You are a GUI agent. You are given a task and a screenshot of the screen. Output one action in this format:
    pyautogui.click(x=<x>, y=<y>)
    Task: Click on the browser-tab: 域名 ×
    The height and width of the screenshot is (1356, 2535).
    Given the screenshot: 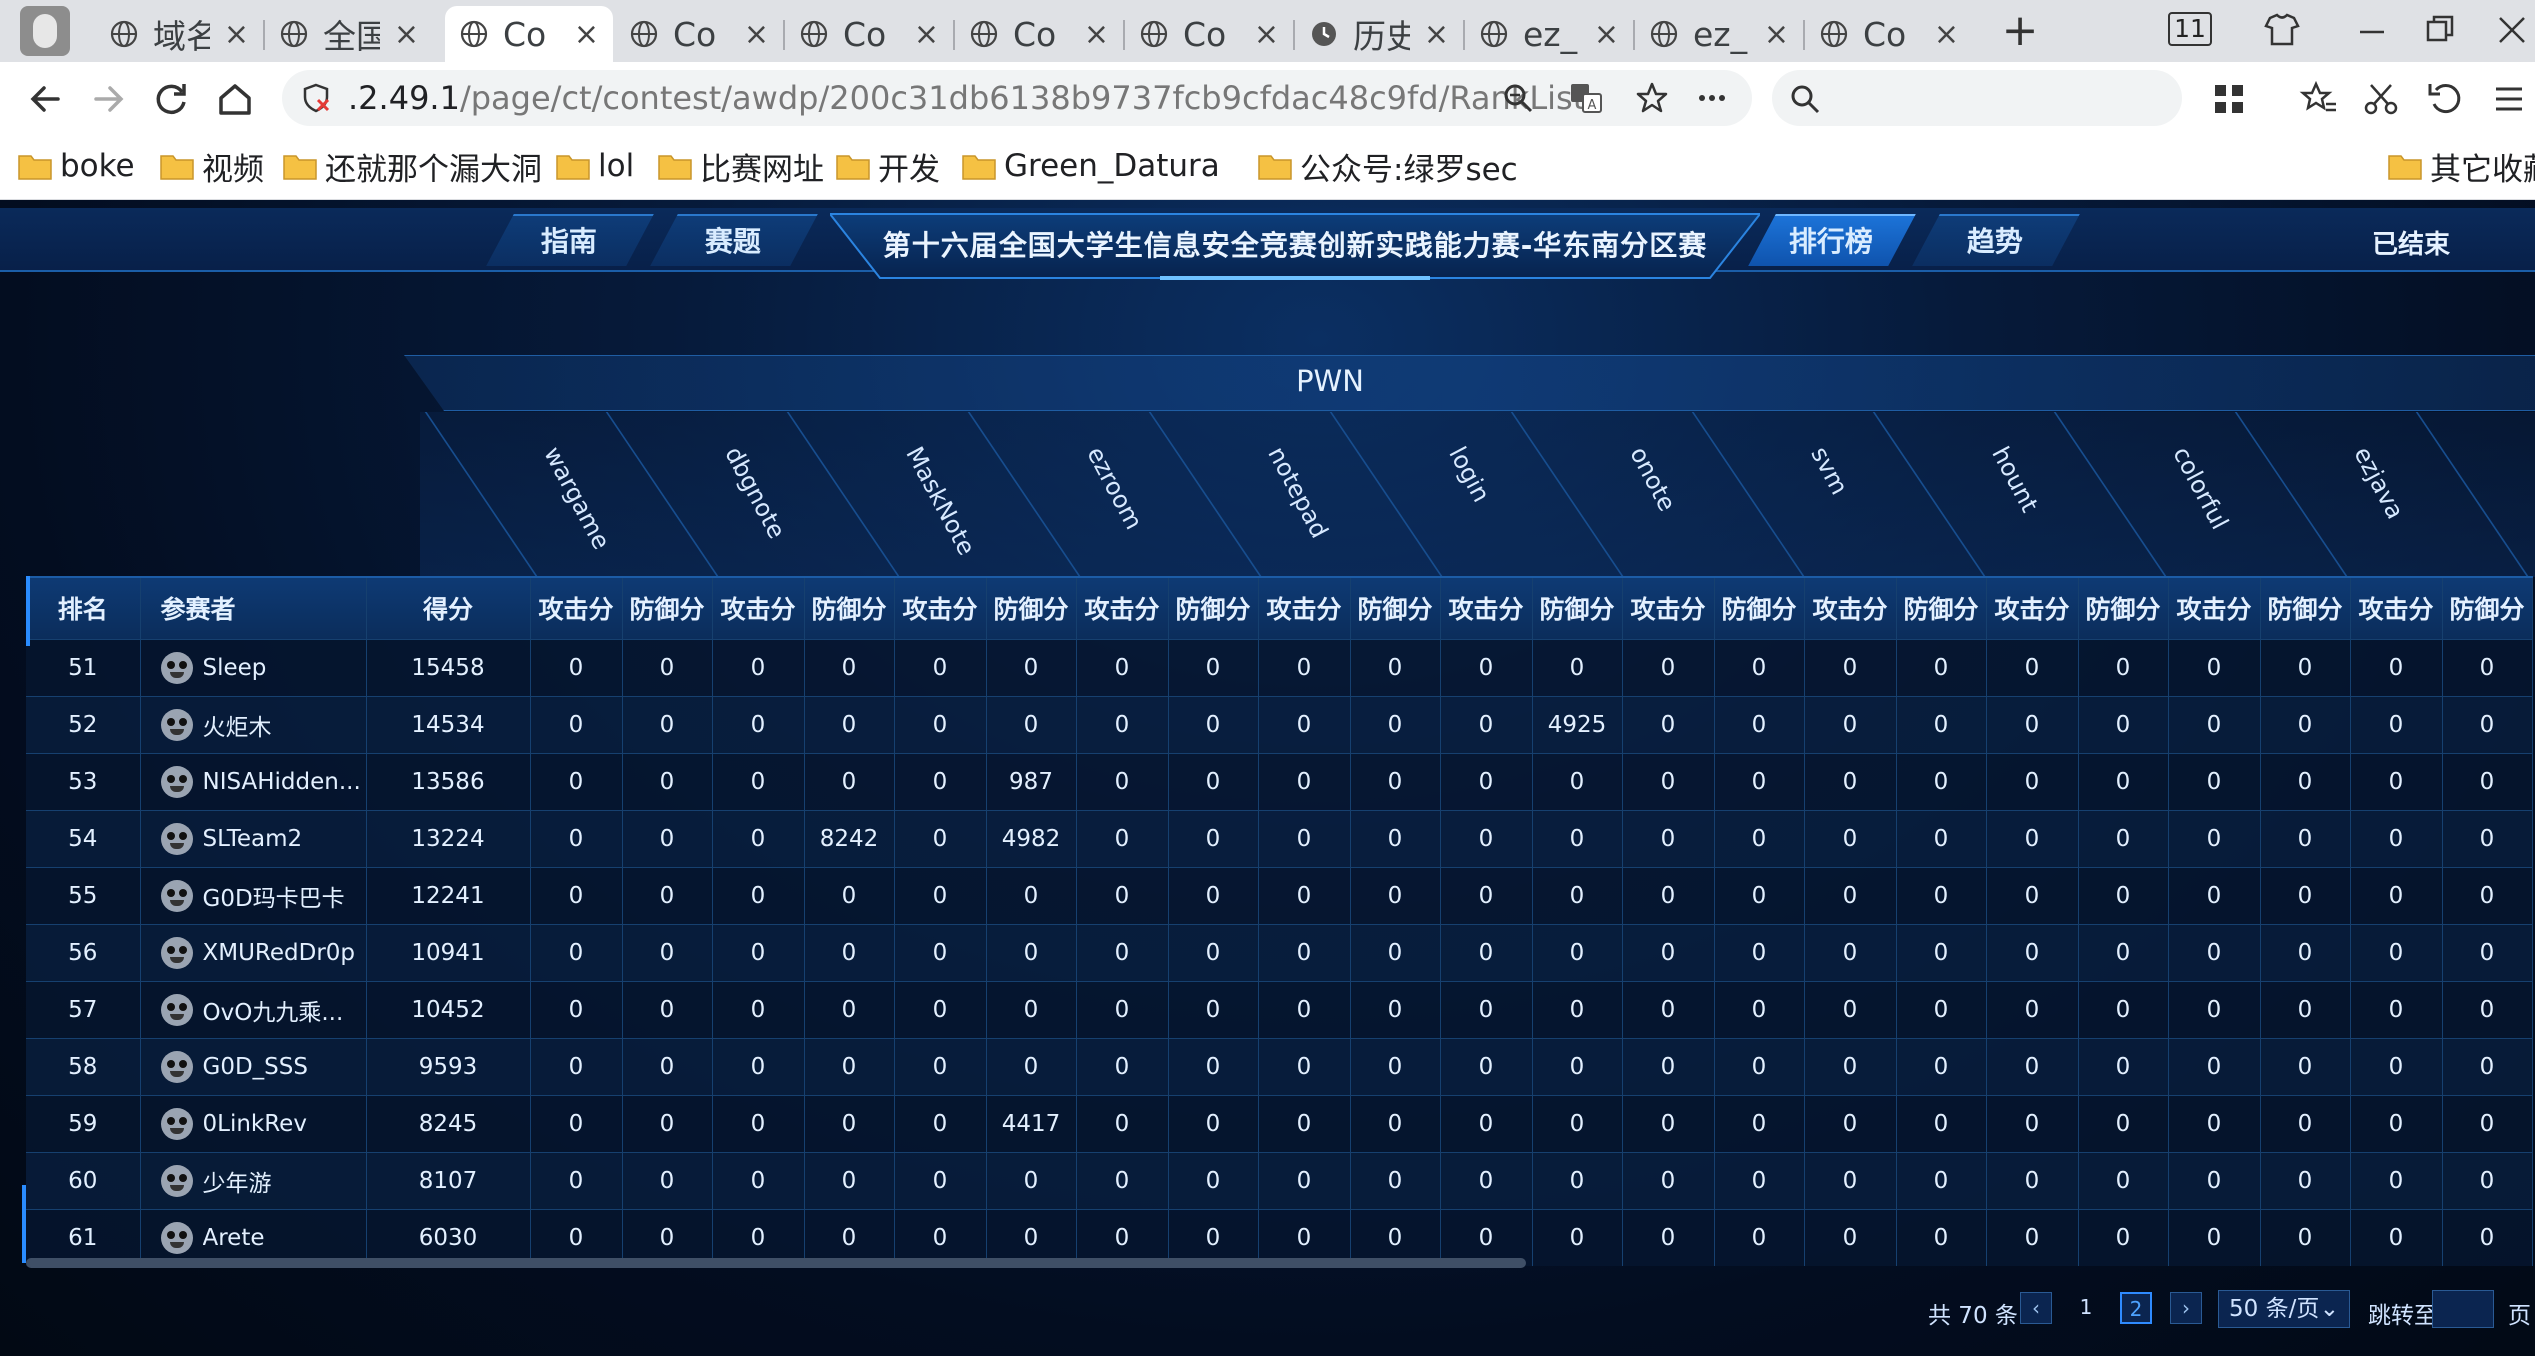 What is the action you would take?
    pyautogui.click(x=179, y=34)
    